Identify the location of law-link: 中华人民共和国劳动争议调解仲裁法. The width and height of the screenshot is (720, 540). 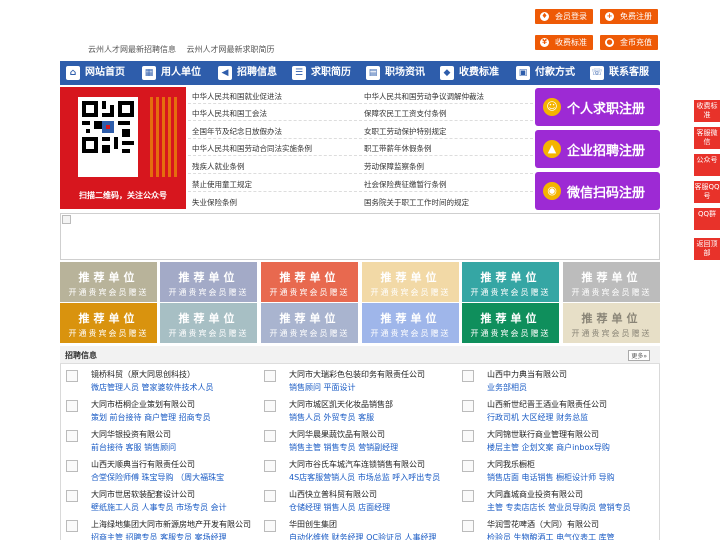
(424, 96).